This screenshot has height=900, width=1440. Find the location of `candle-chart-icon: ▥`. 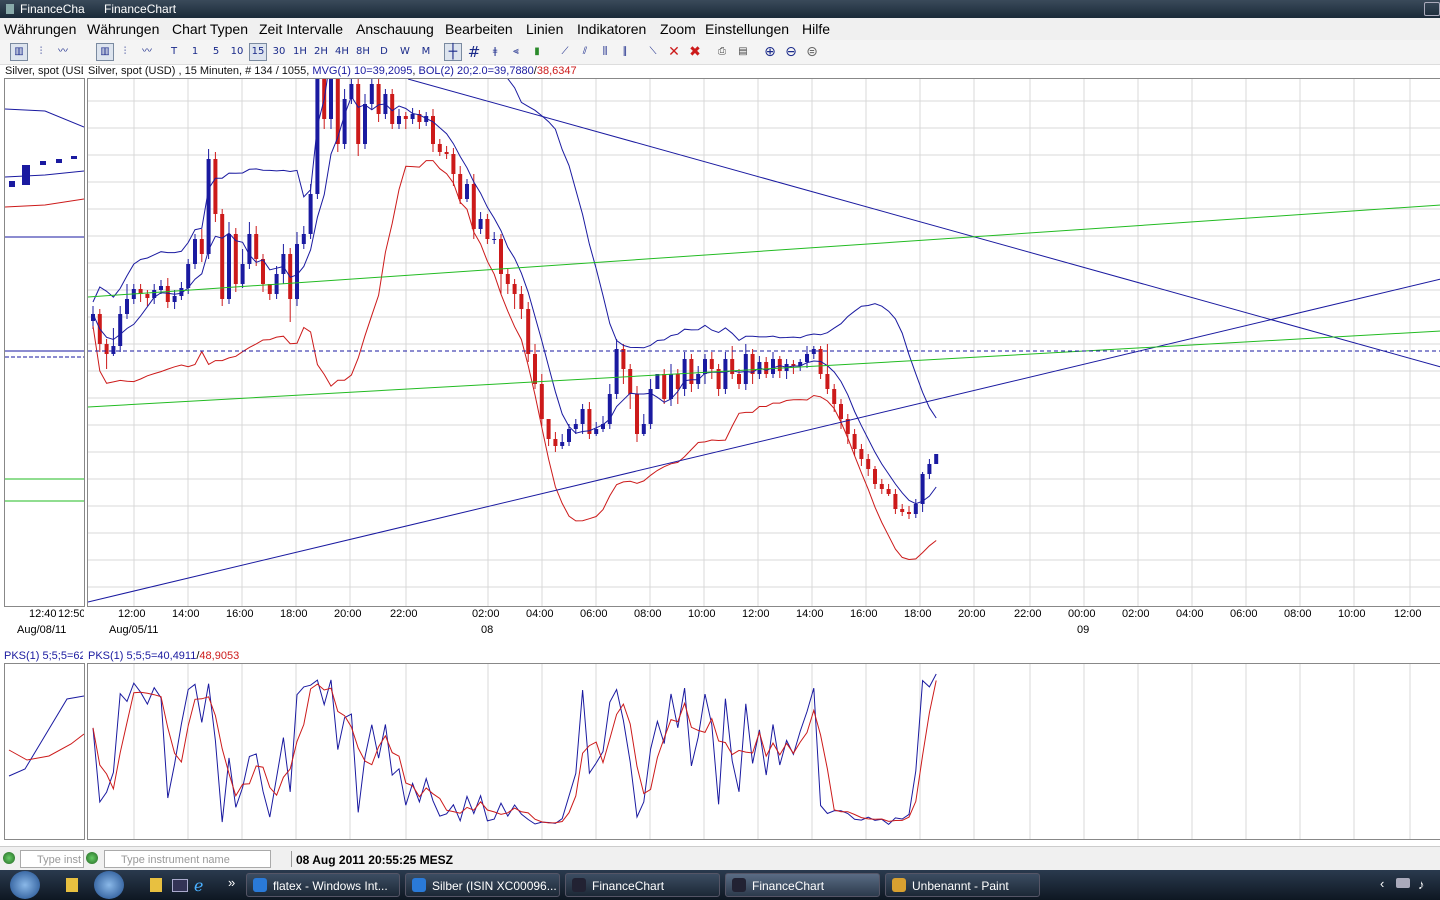

candle-chart-icon: ▥ is located at coordinates (19, 52).